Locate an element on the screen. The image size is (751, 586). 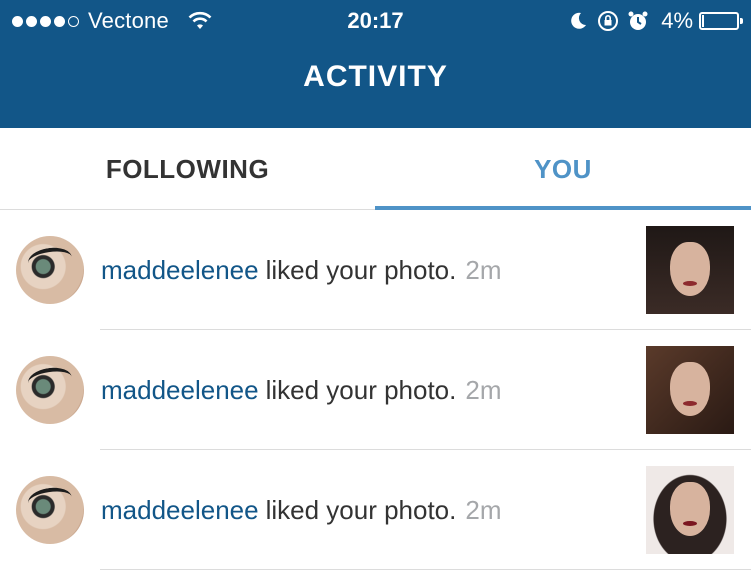
battery-percent: 4% is located at coordinates (677, 20).